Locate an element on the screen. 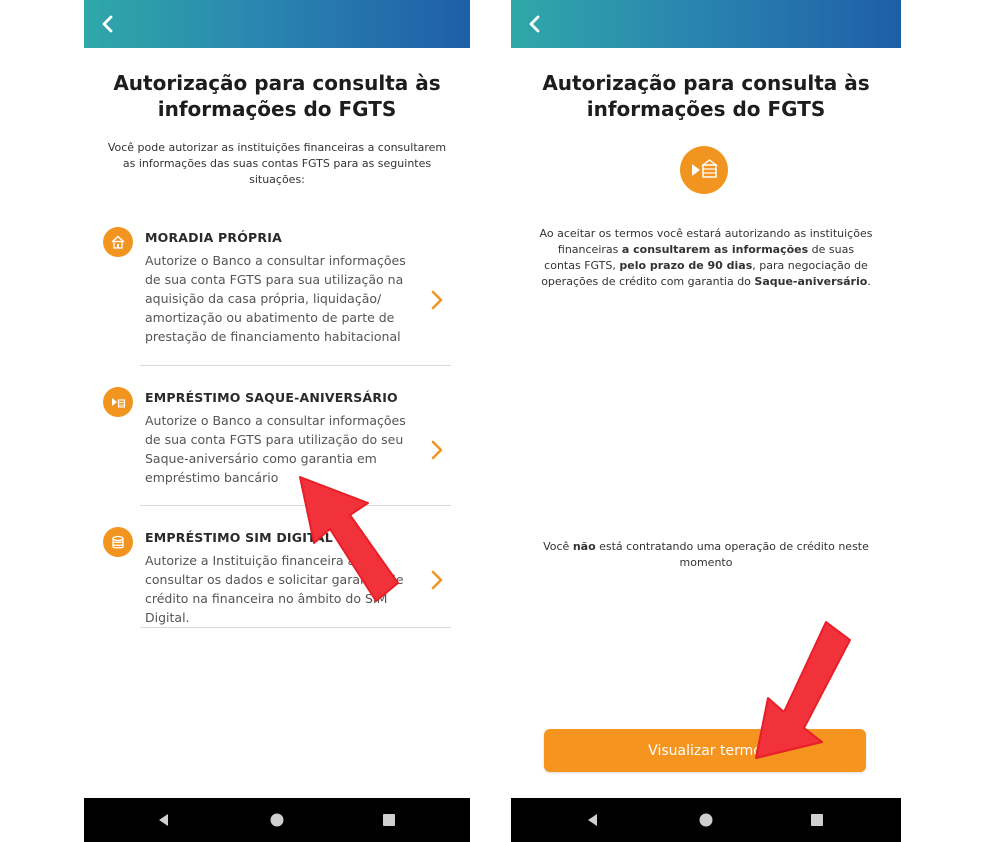  terms-text-bold: pelo prazo de 90 dias is located at coordinates (686, 265).